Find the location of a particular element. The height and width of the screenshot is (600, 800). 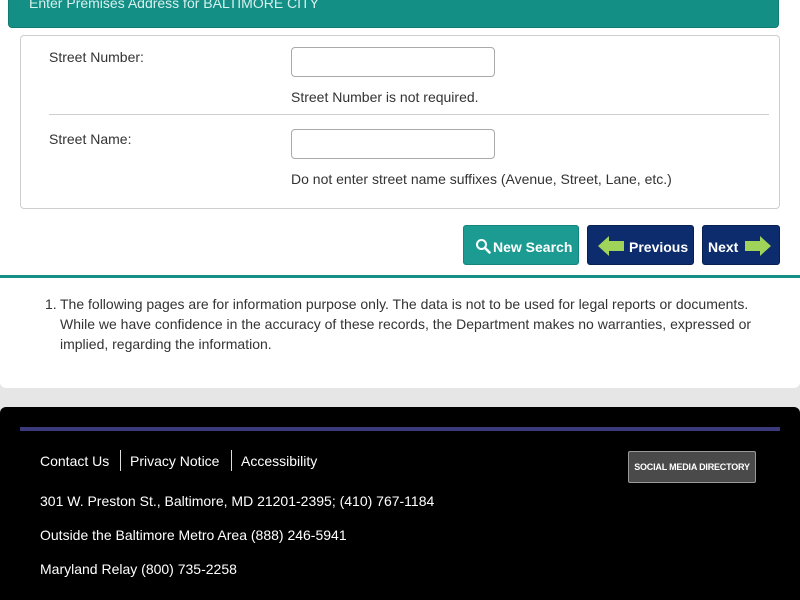

previous-label: Previous is located at coordinates (659, 247).